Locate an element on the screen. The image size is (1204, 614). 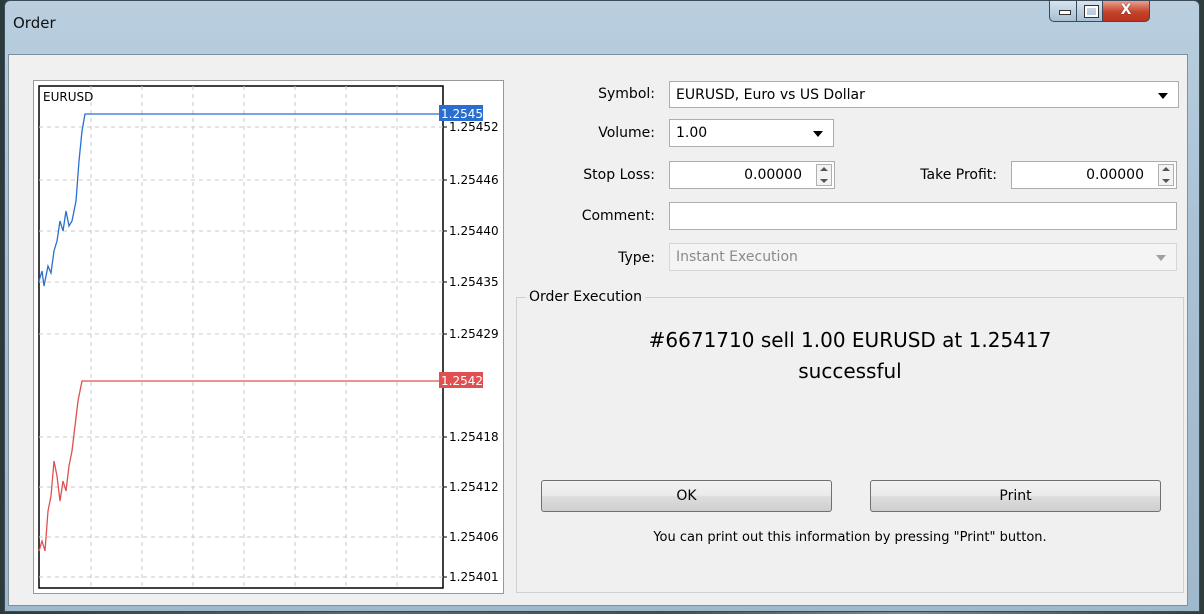
price-label: 1.25406 is located at coordinates (474, 537).